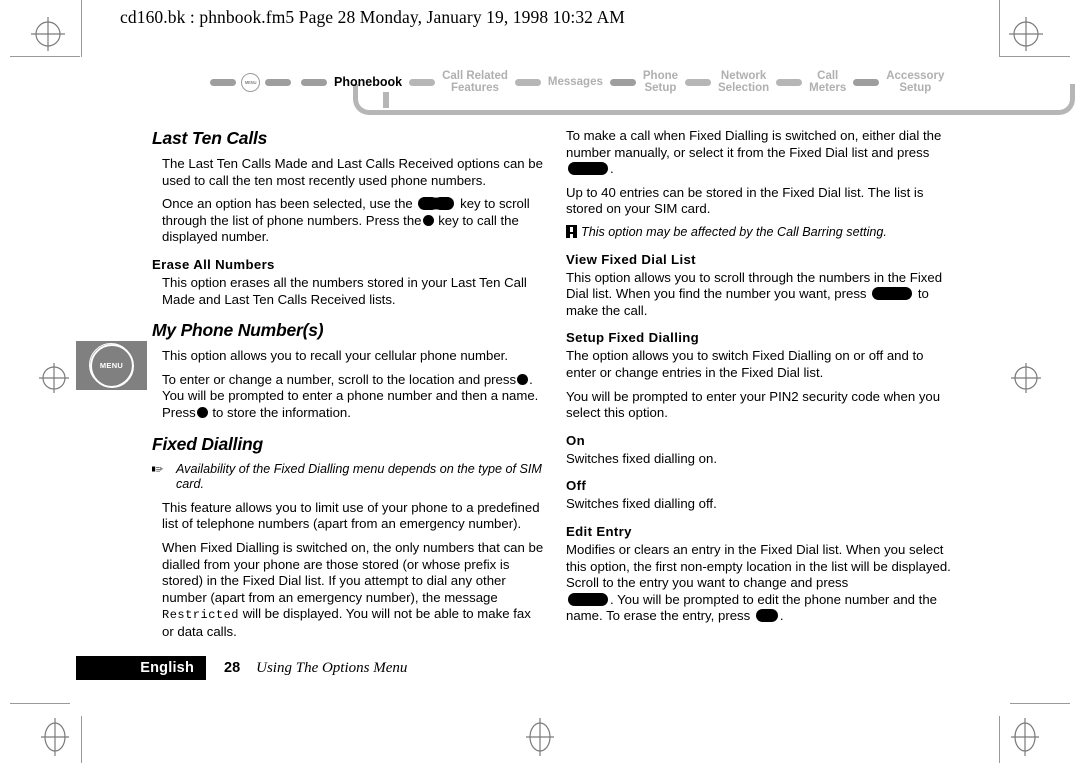 This screenshot has height=763, width=1080. What do you see at coordinates (660, 82) in the screenshot?
I see `breadcrumb-item-phone-setup: Phone Setup` at bounding box center [660, 82].